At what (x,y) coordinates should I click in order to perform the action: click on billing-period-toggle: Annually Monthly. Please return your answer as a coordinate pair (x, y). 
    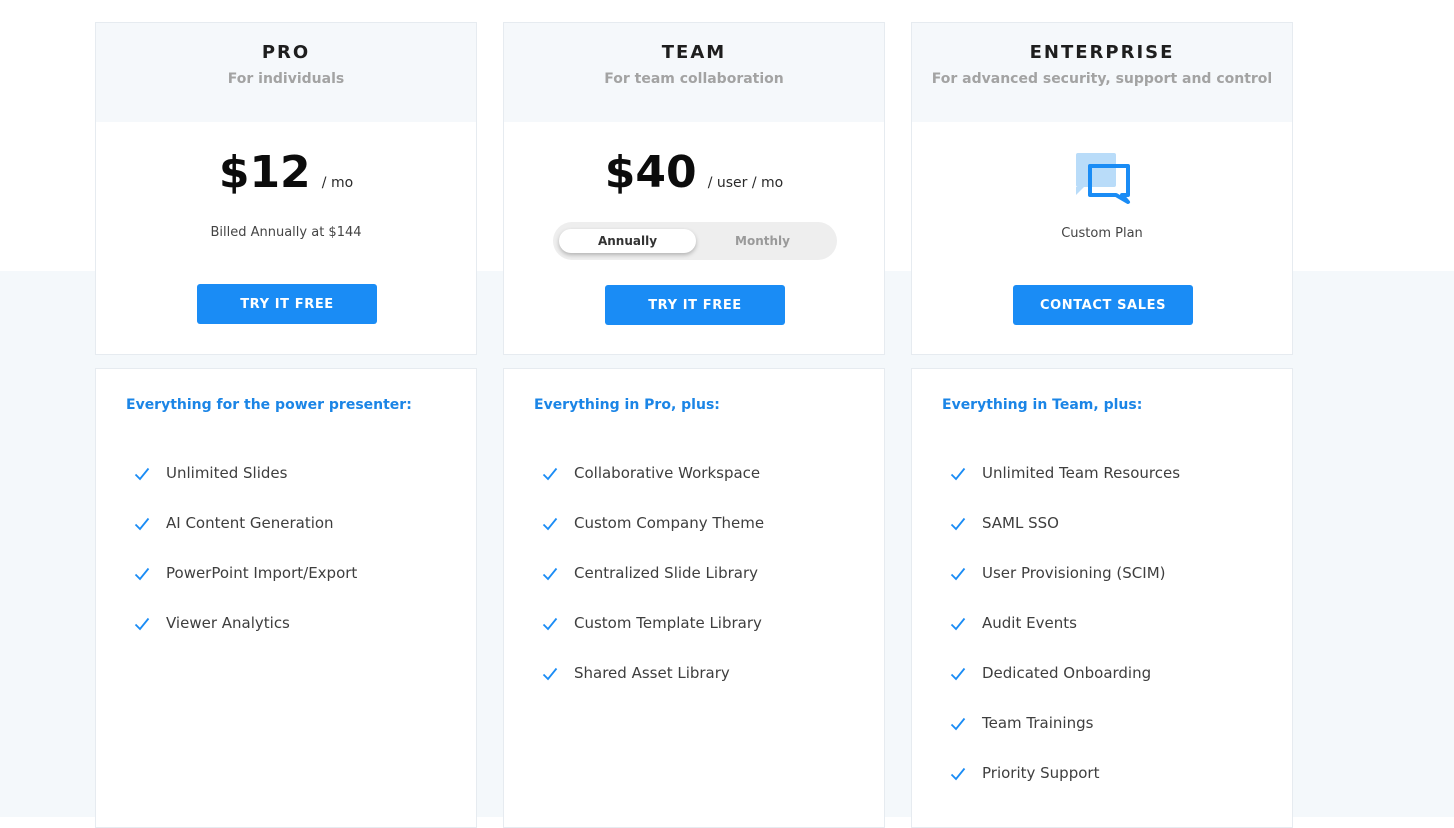
    Looking at the image, I should click on (695, 241).